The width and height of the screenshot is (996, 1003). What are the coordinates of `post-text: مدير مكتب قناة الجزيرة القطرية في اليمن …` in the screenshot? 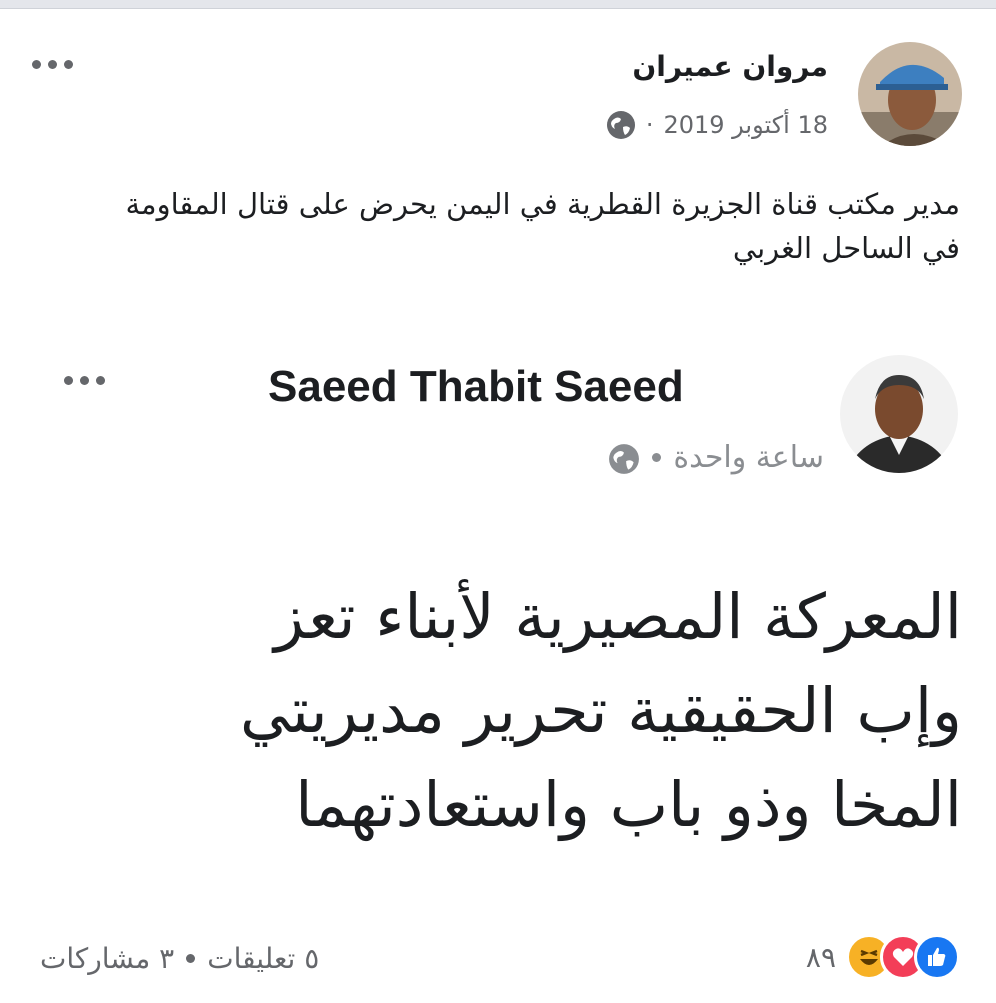 It's located at (542, 226).